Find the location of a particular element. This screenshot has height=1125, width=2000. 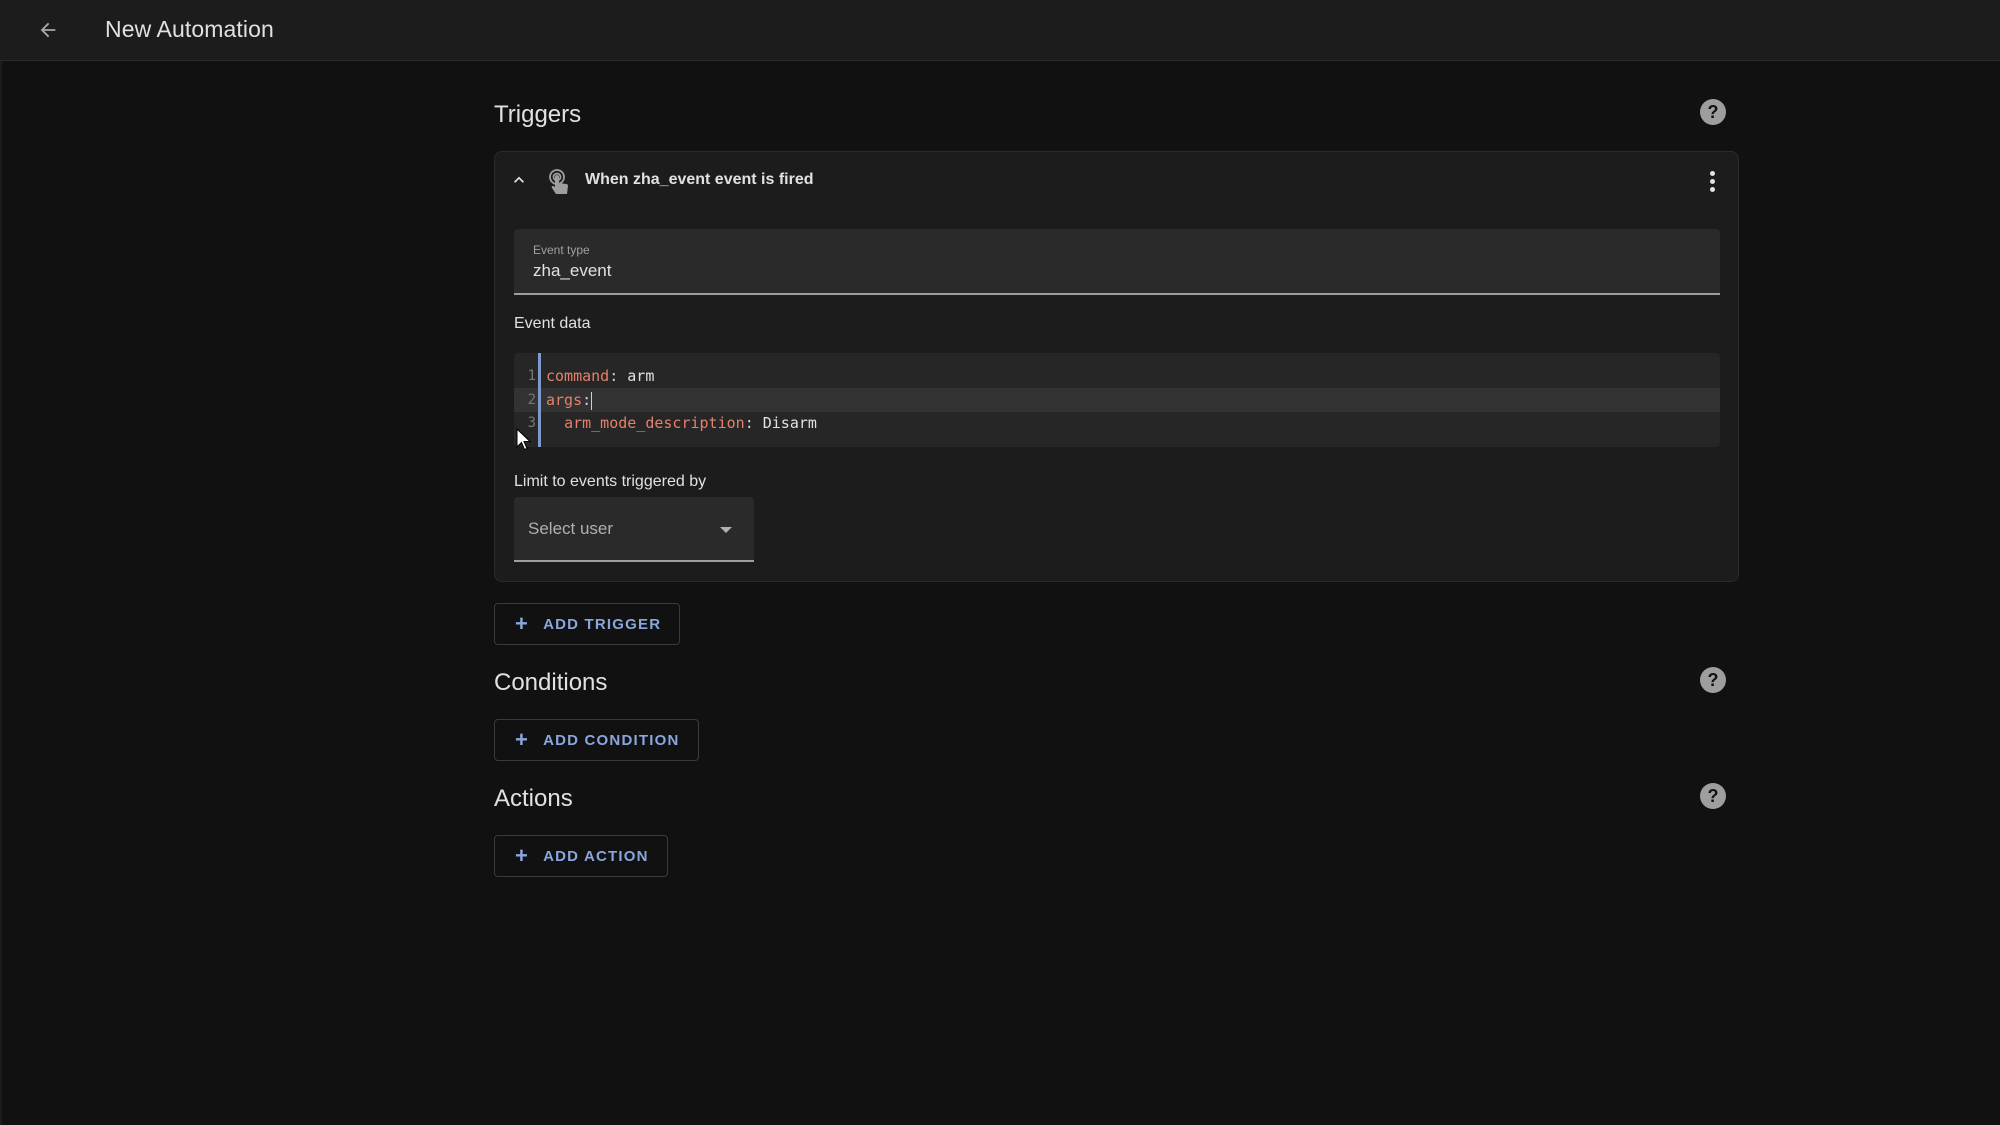

conditions-help-button: ? is located at coordinates (1713, 680).